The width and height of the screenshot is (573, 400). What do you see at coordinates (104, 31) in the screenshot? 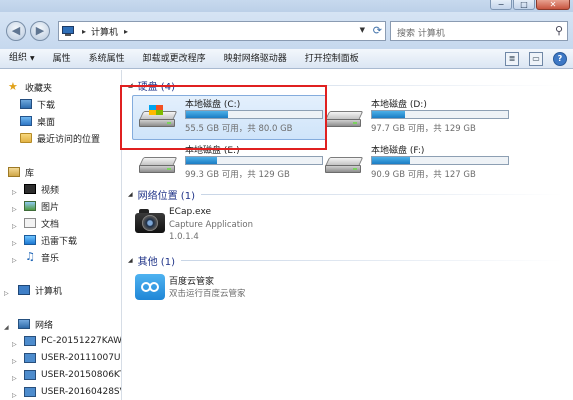
I see `breadcrumb-computer: 计算机` at bounding box center [104, 31].